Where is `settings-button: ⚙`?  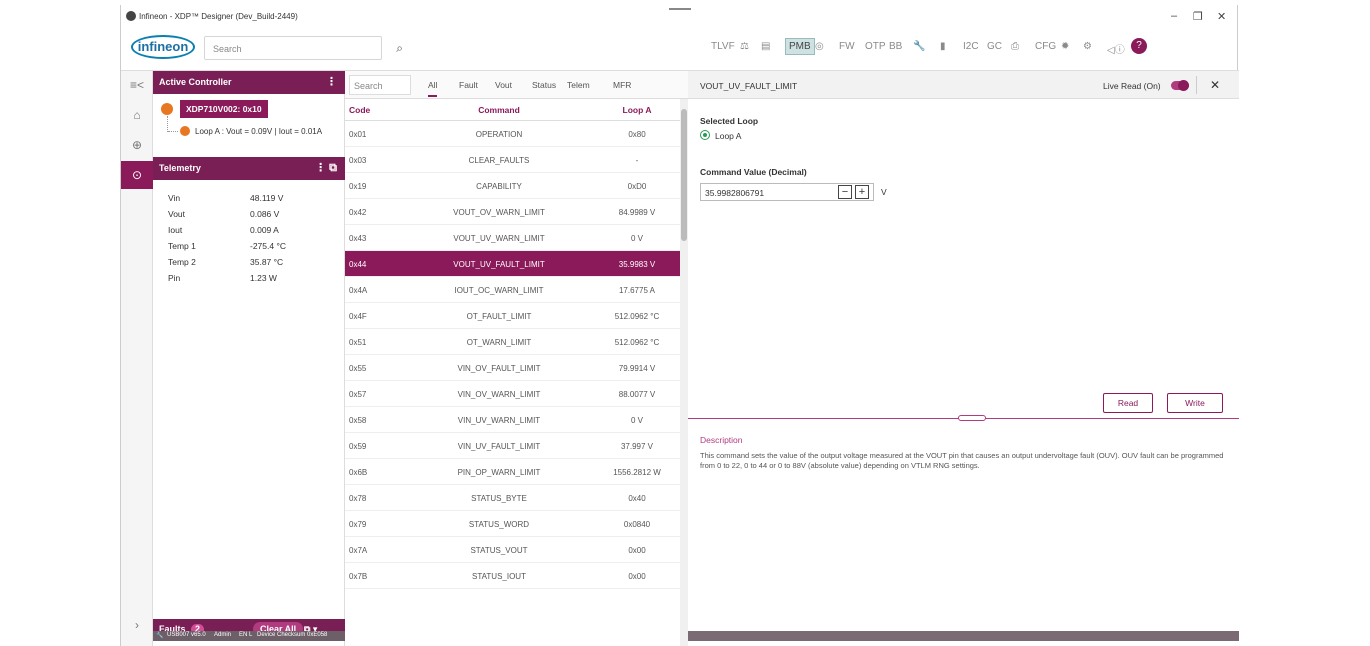
settings-button: ⚙ is located at coordinates (1087, 46).